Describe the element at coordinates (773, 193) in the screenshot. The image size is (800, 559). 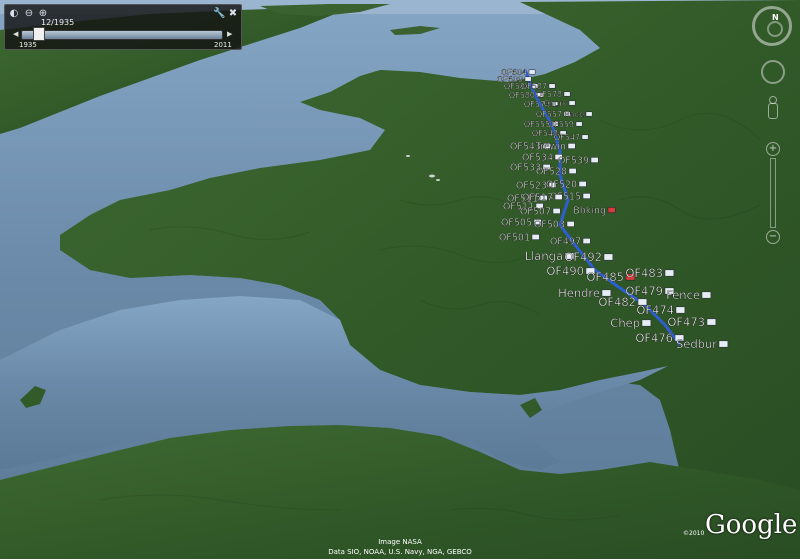
I see `zoom-slider` at that location.